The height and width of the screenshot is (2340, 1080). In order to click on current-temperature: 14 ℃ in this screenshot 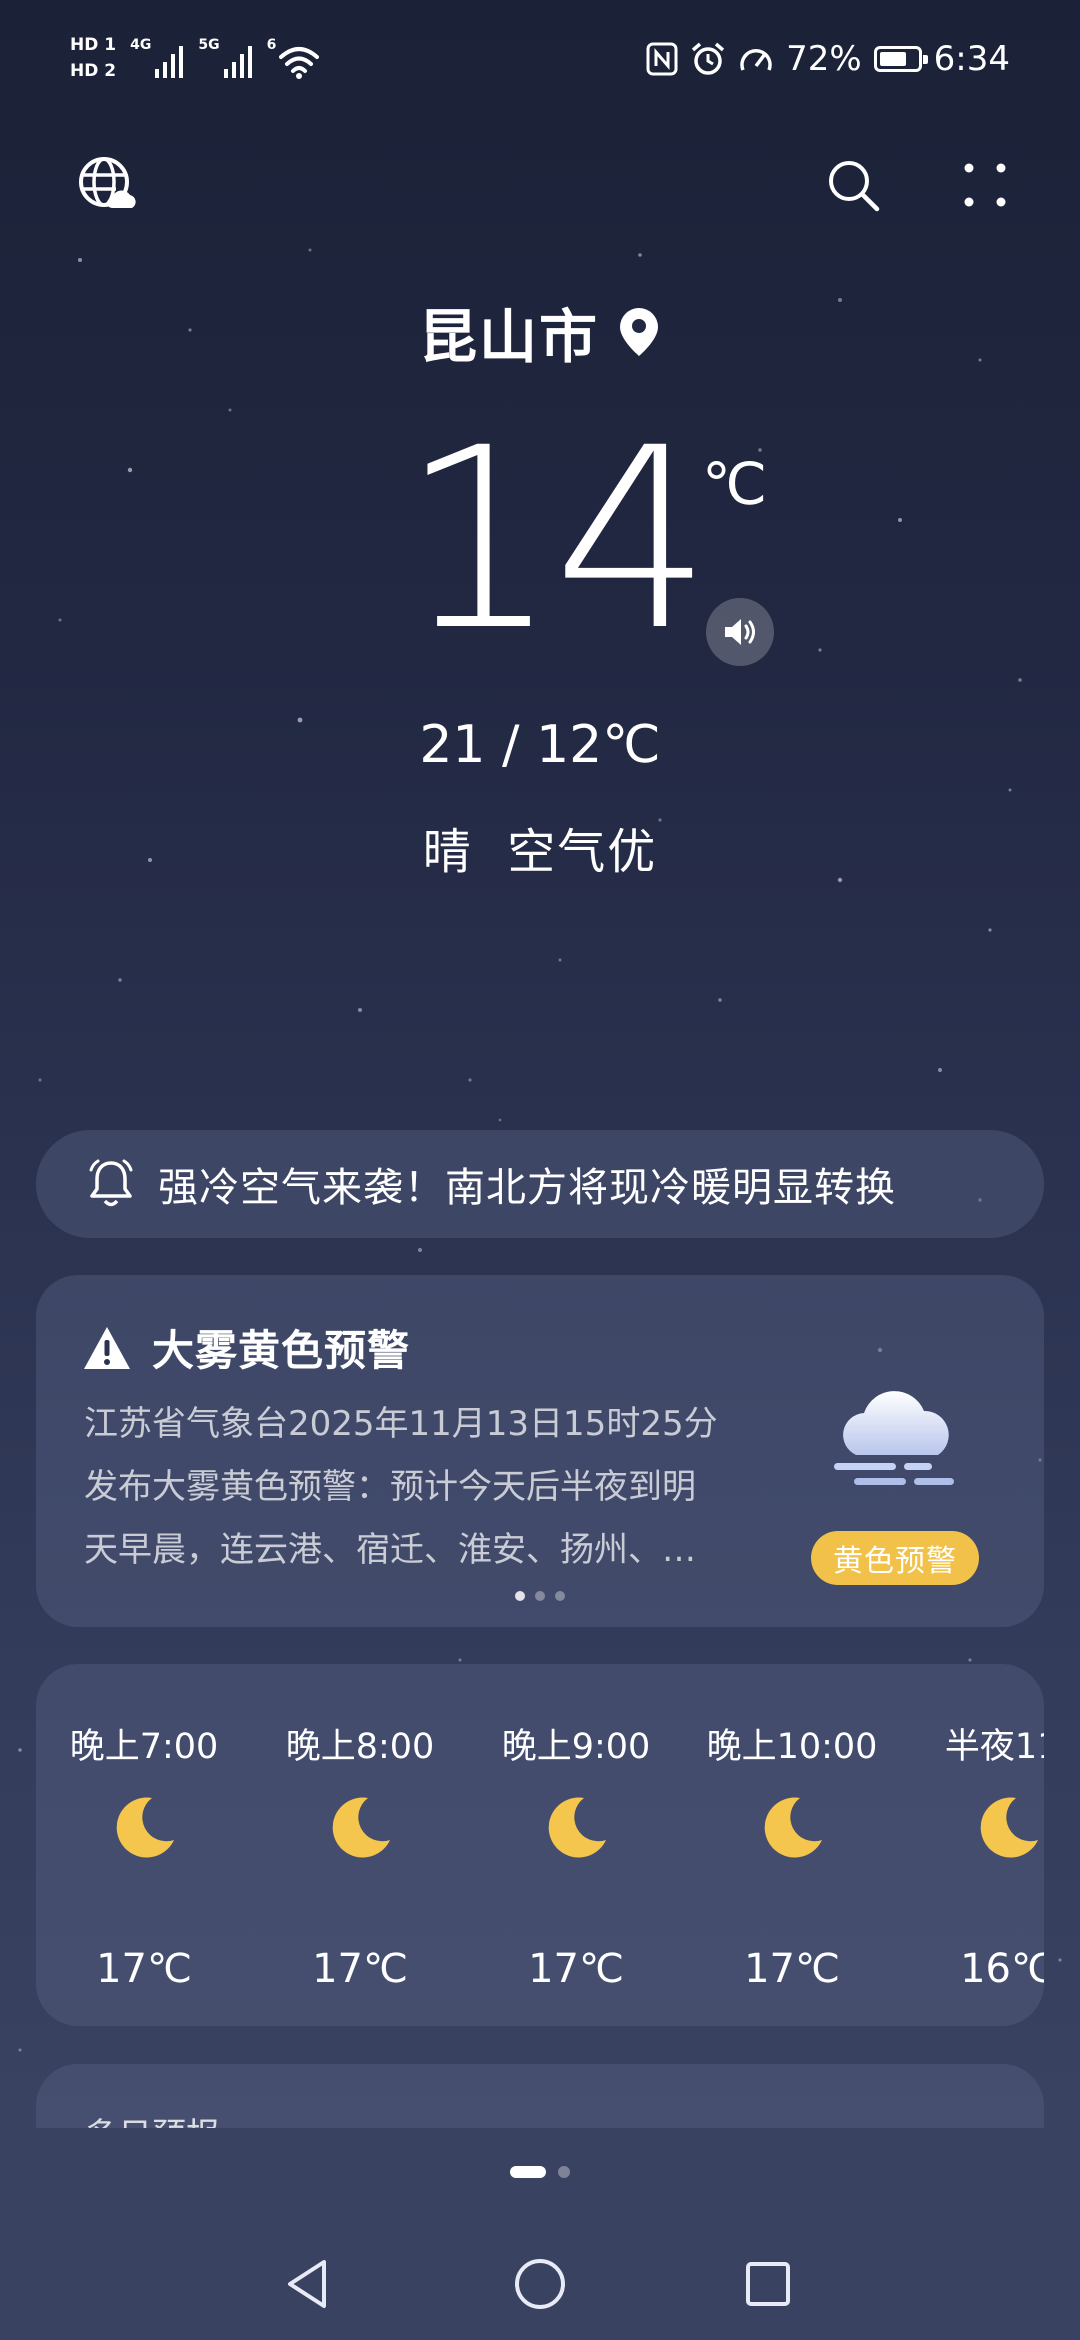, I will do `click(587, 545)`.